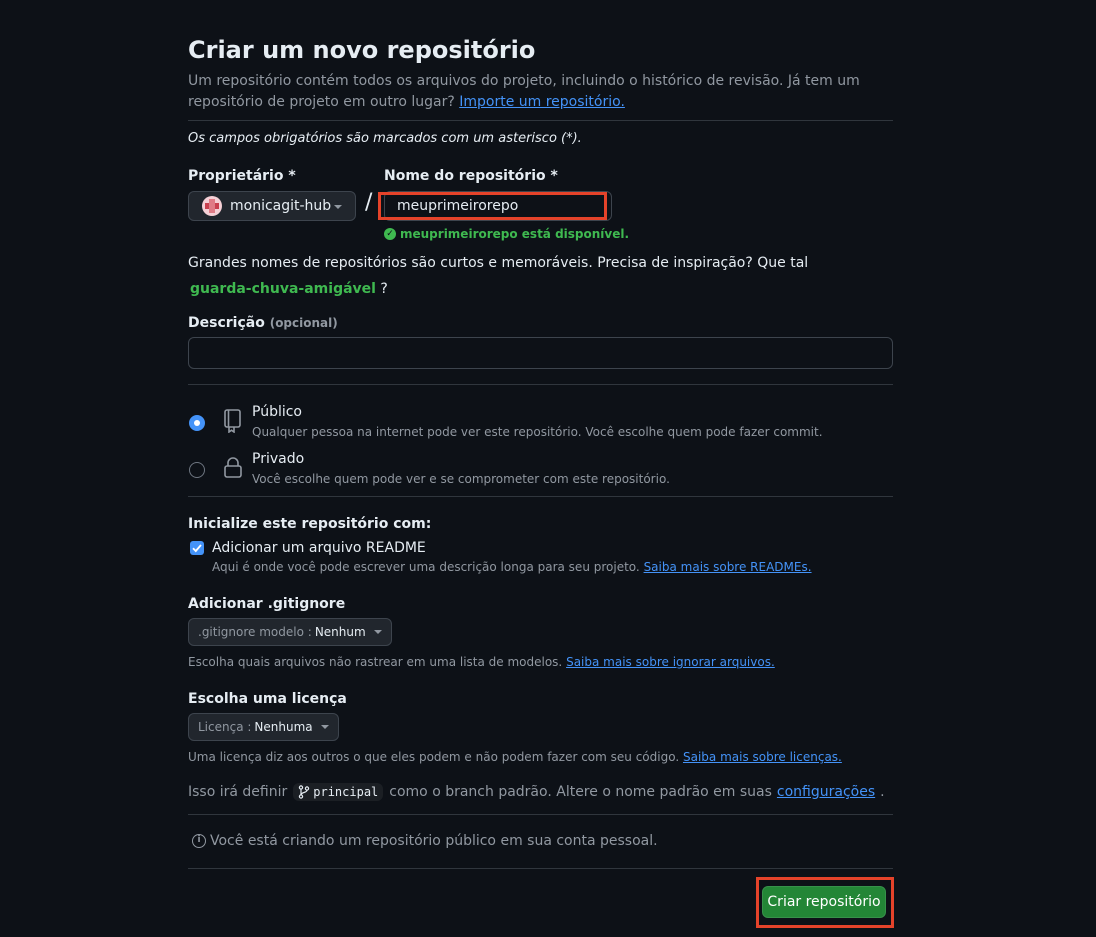 The width and height of the screenshot is (1096, 937). Describe the element at coordinates (826, 792) in the screenshot. I see `settings-link: configurações` at that location.